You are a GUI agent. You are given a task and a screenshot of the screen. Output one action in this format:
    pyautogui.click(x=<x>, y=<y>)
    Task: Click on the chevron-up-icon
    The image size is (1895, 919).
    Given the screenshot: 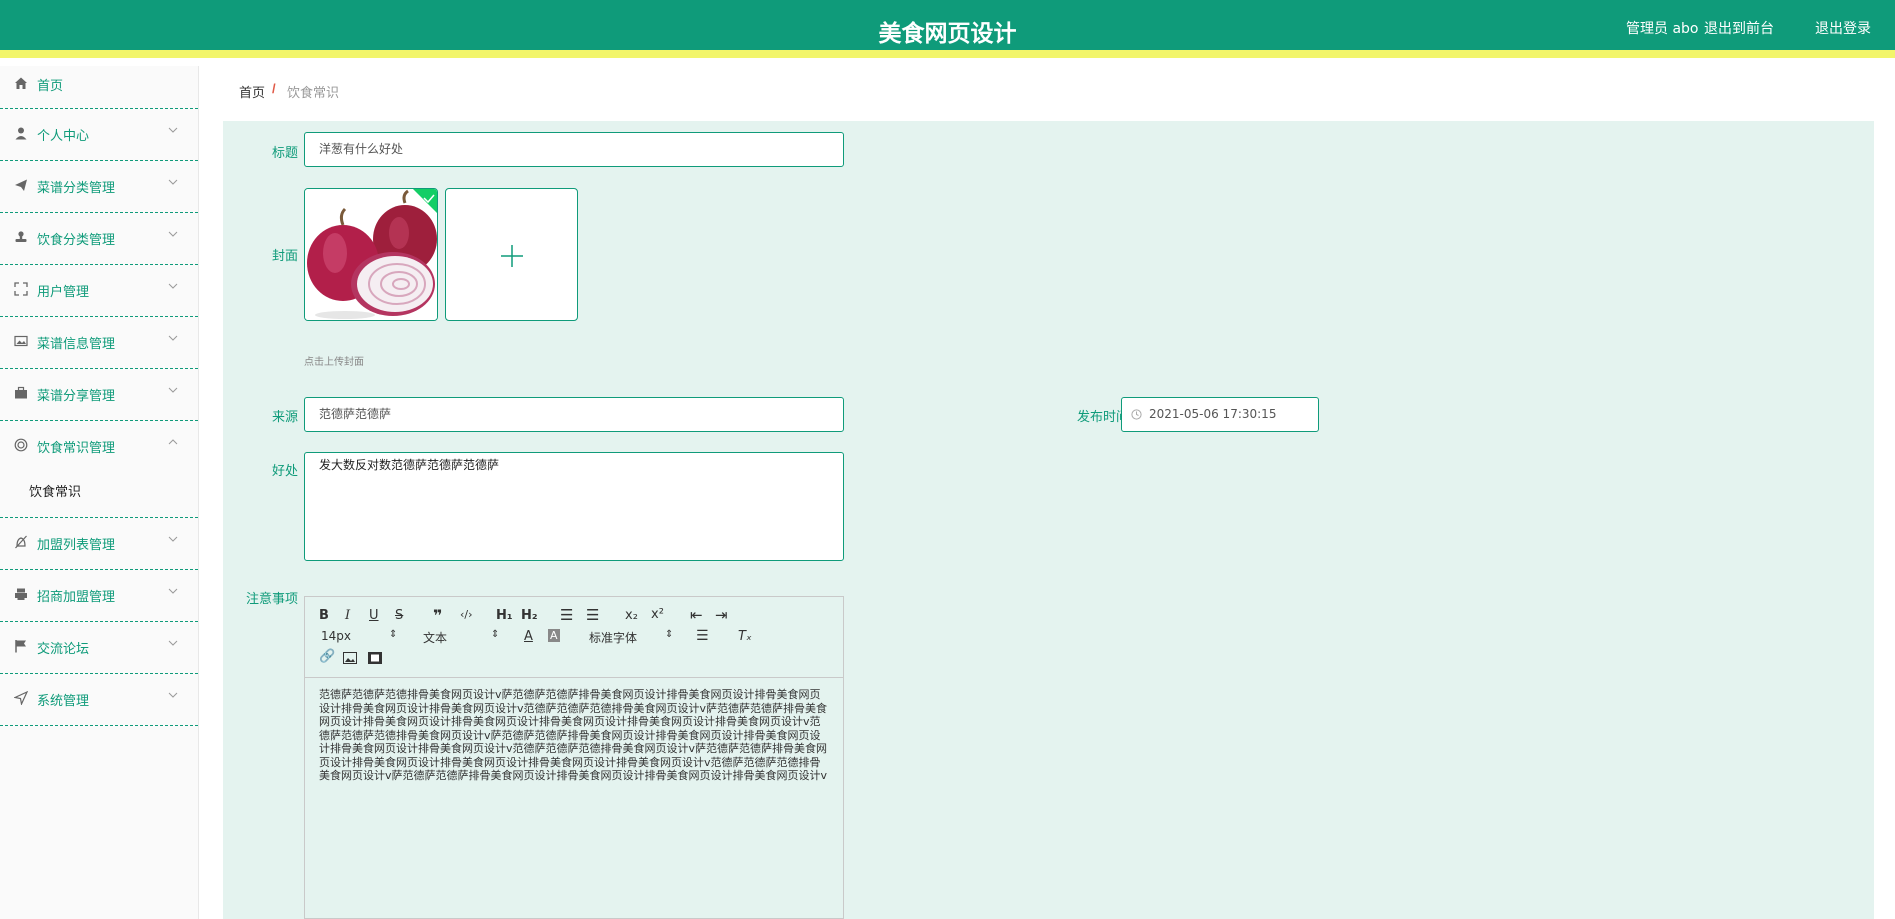 What is the action you would take?
    pyautogui.click(x=173, y=442)
    